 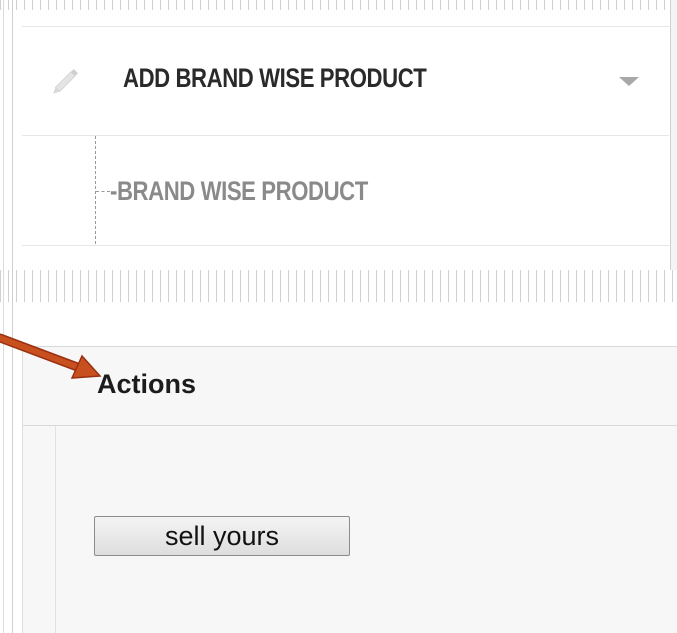 What do you see at coordinates (95, 190) in the screenshot?
I see `tree-connector-line` at bounding box center [95, 190].